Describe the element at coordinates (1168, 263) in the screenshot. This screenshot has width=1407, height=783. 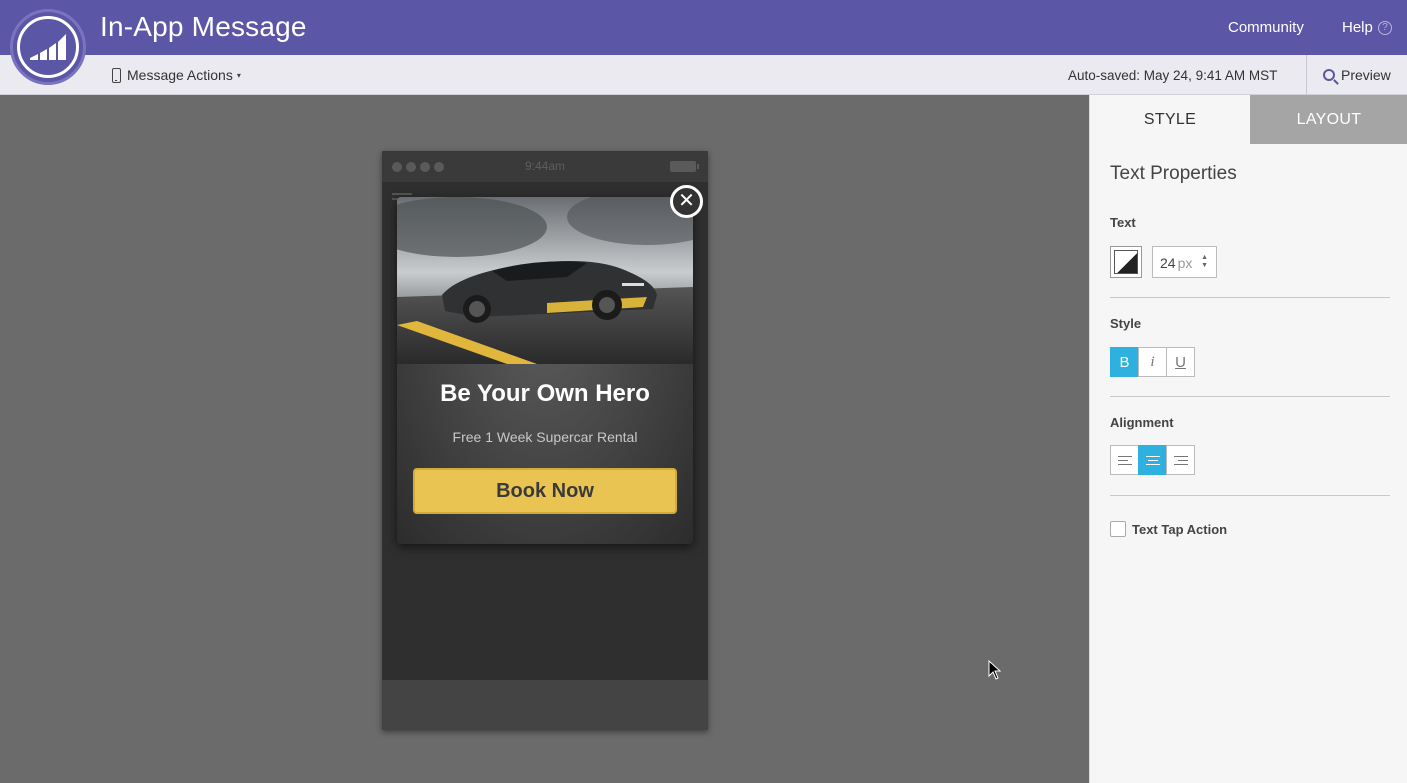
I see `font-size-value: 24` at that location.